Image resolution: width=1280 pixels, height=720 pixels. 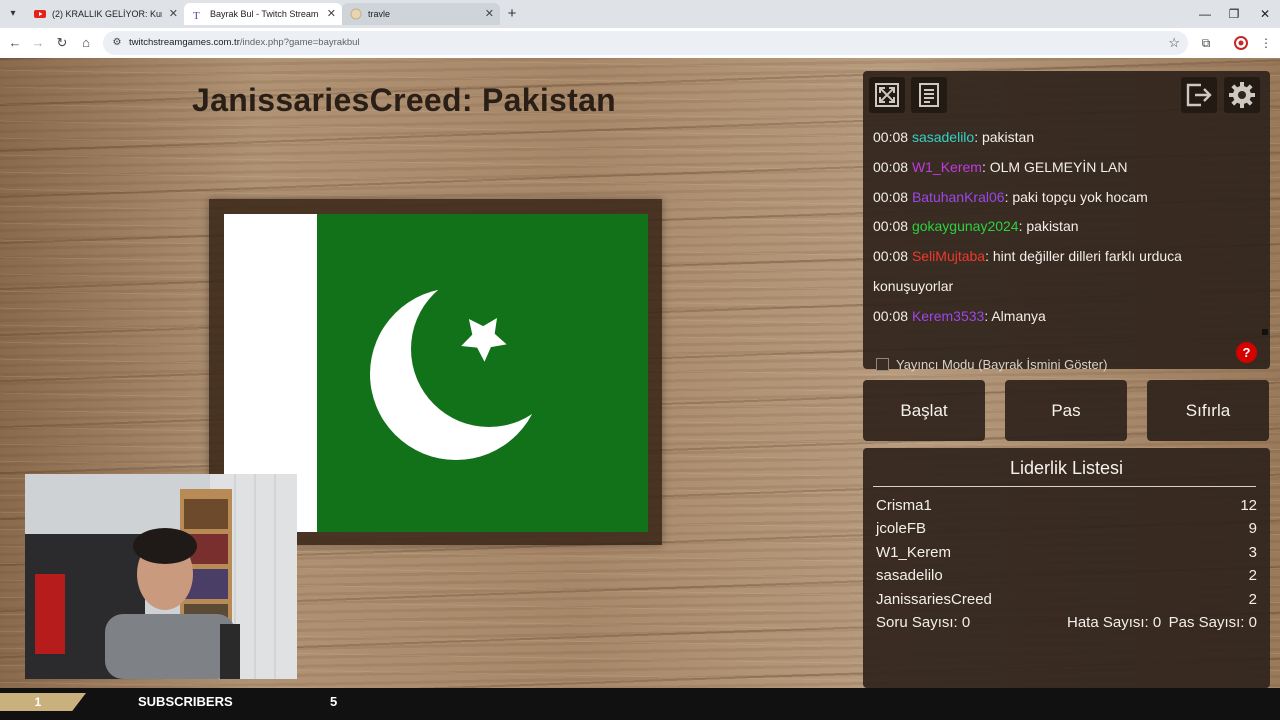 I want to click on fullscreen-icon, so click(x=887, y=95).